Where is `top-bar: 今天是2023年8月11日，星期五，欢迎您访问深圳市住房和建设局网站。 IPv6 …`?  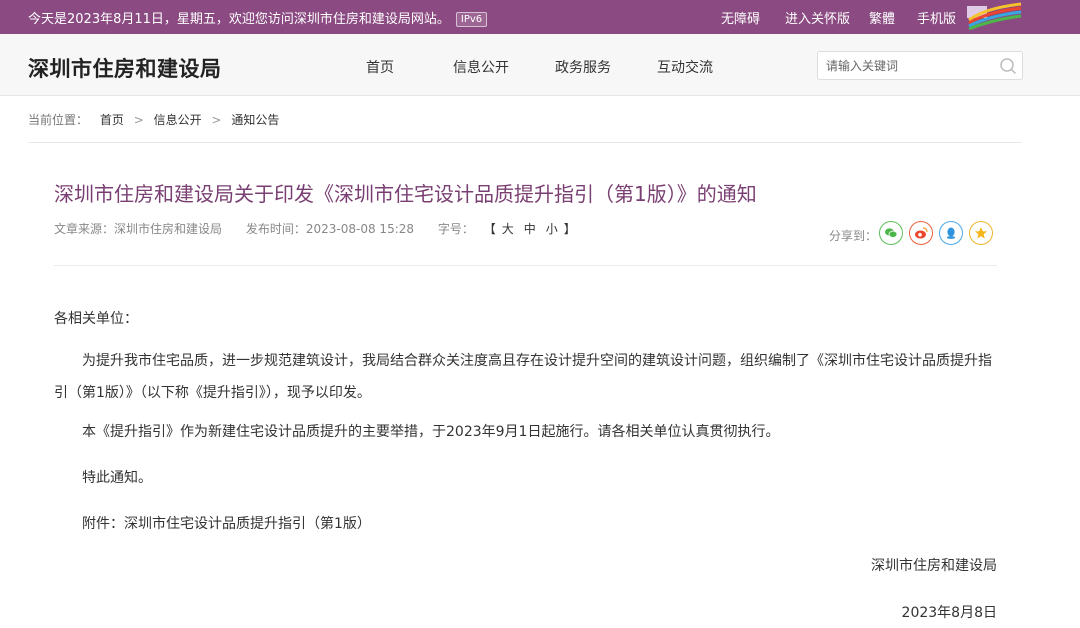
top-bar: 今天是2023年8月11日，星期五，欢迎您访问深圳市住房和建设局网站。 IPv6 … is located at coordinates (540, 17).